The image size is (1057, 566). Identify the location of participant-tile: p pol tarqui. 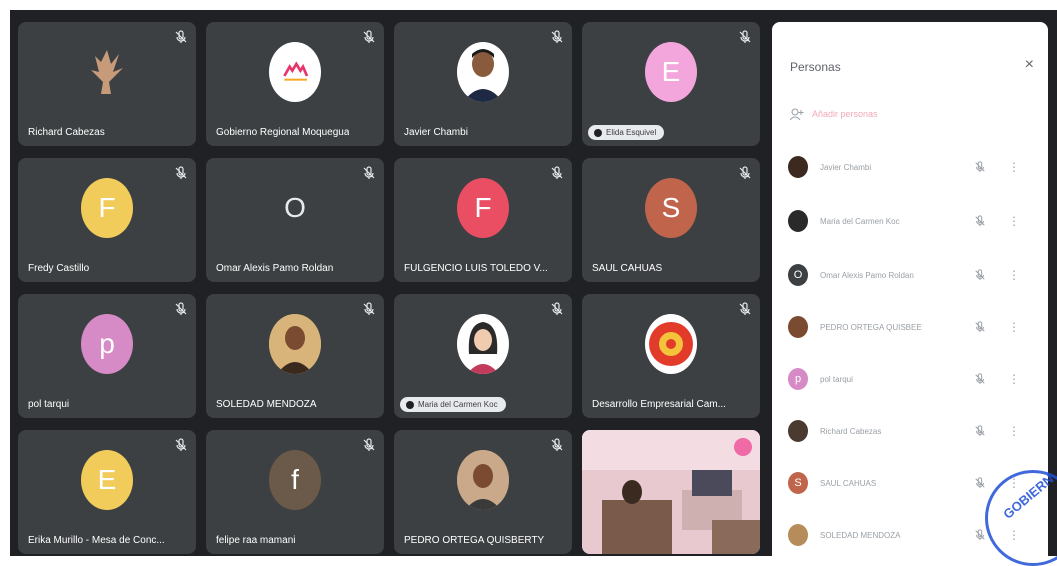
(107, 356).